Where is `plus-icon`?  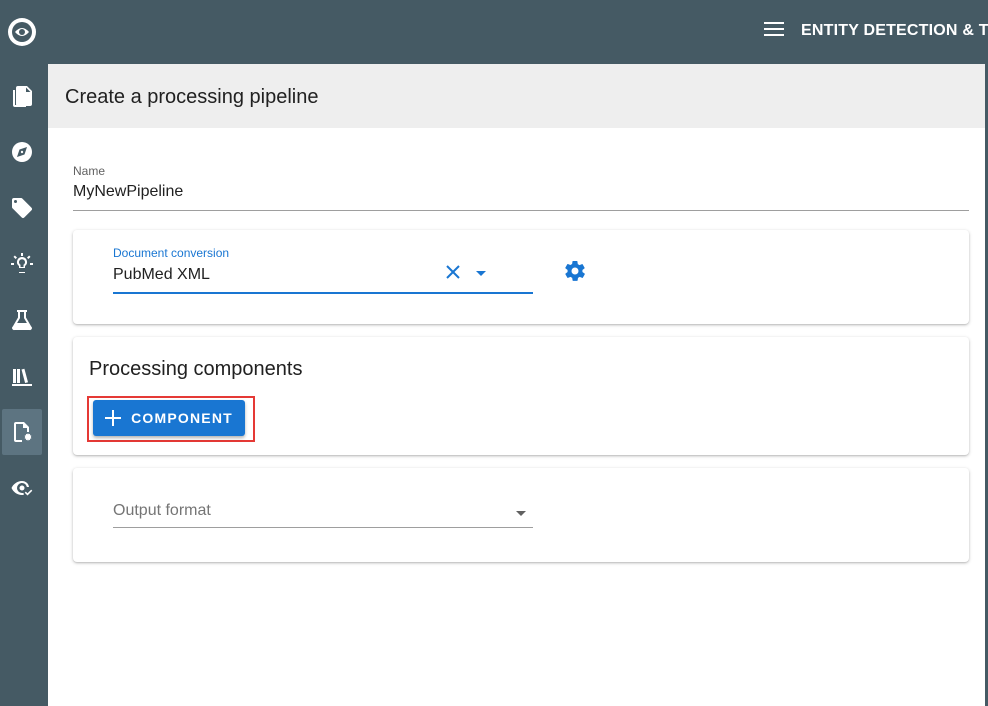
plus-icon is located at coordinates (113, 418).